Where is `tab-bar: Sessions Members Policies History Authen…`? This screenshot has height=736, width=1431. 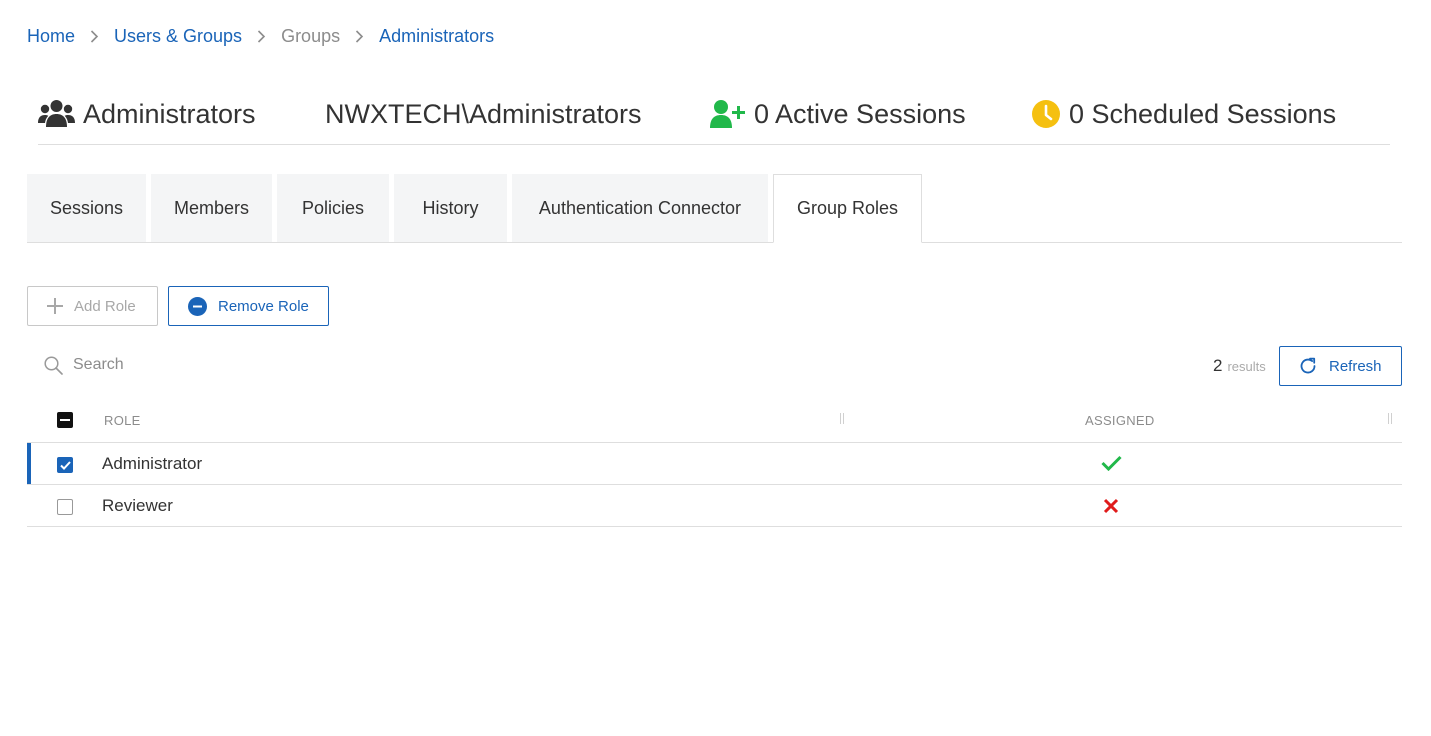
tab-bar: Sessions Members Policies History Authen… is located at coordinates (714, 208).